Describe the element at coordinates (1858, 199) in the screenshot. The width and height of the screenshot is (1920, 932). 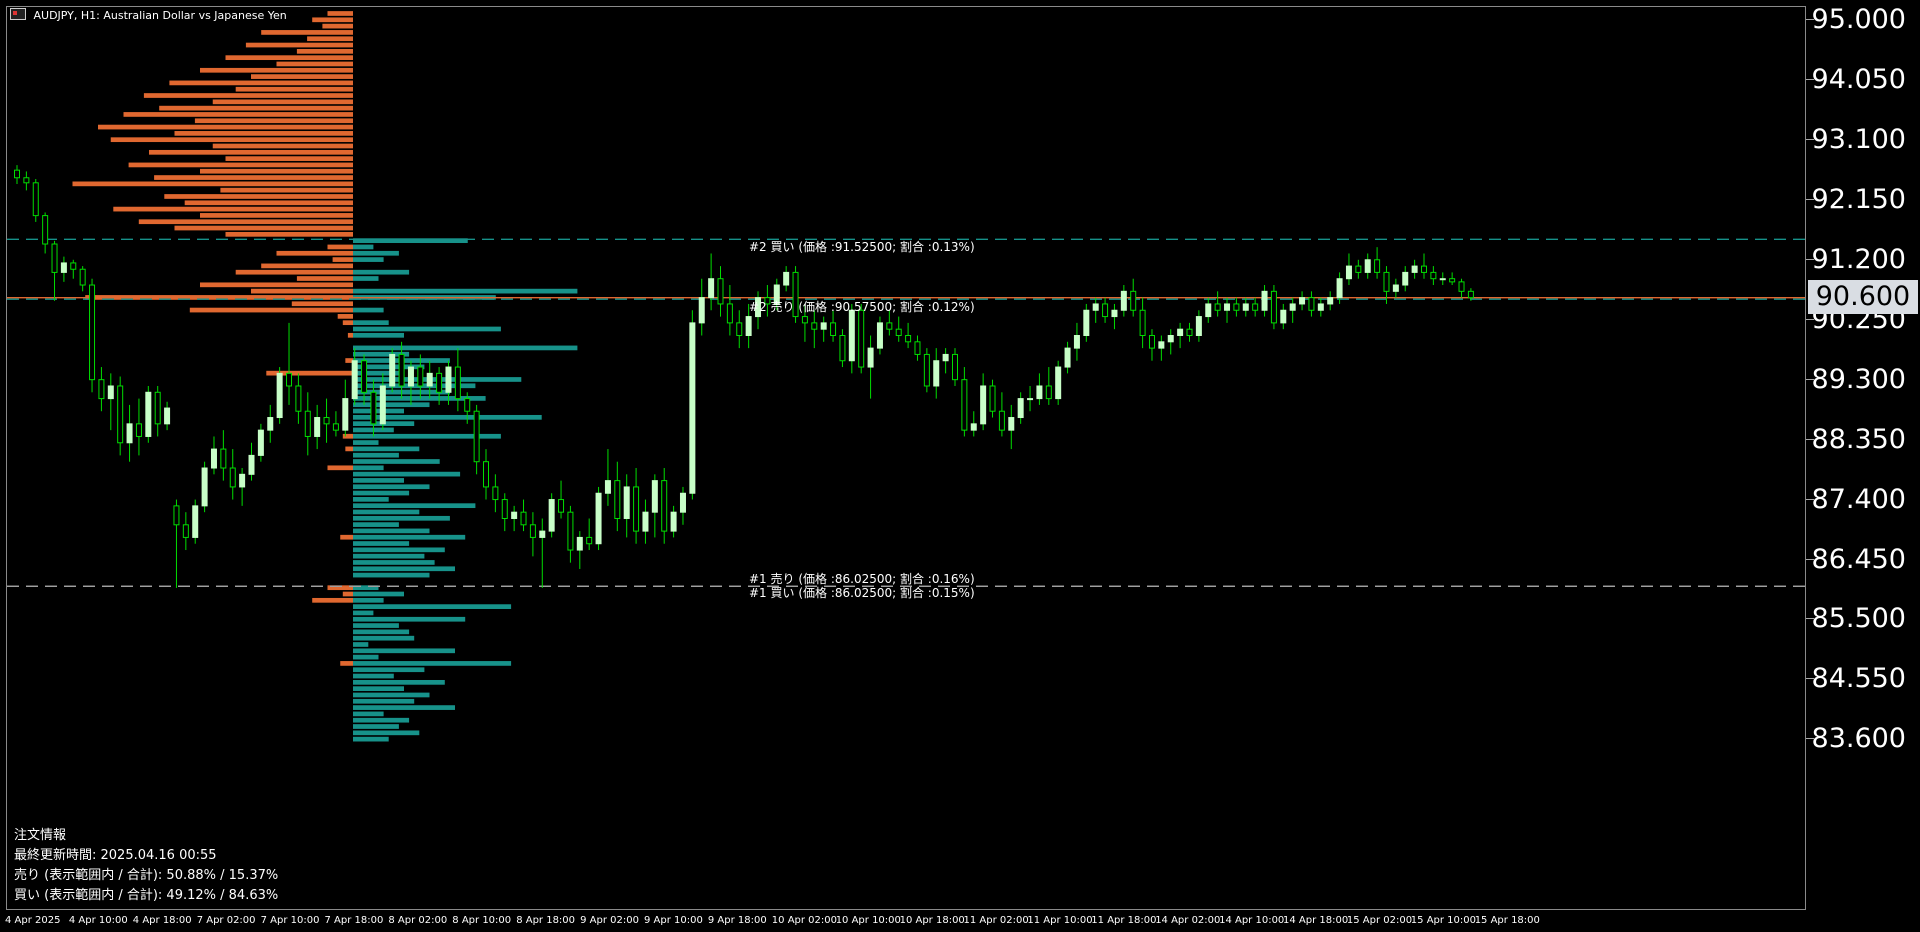
I see `price-tick-label: 92.150` at that location.